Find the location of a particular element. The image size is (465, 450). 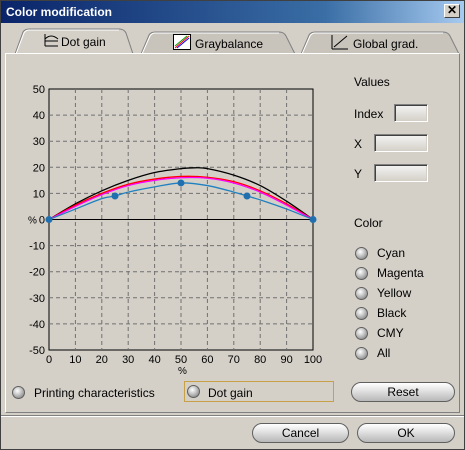

radio-printing-characteristics is located at coordinates (18, 392).